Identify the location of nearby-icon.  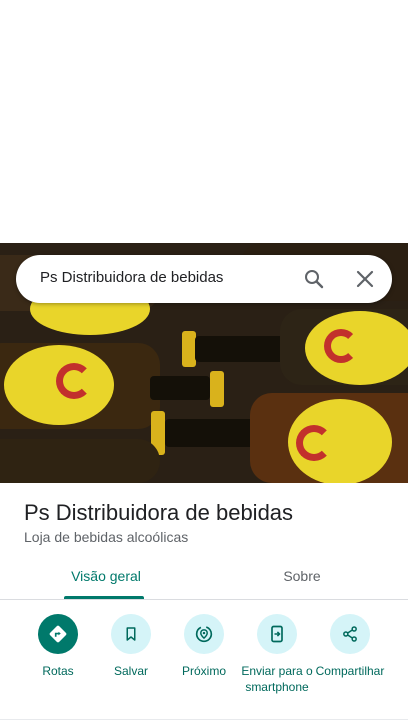
(204, 634).